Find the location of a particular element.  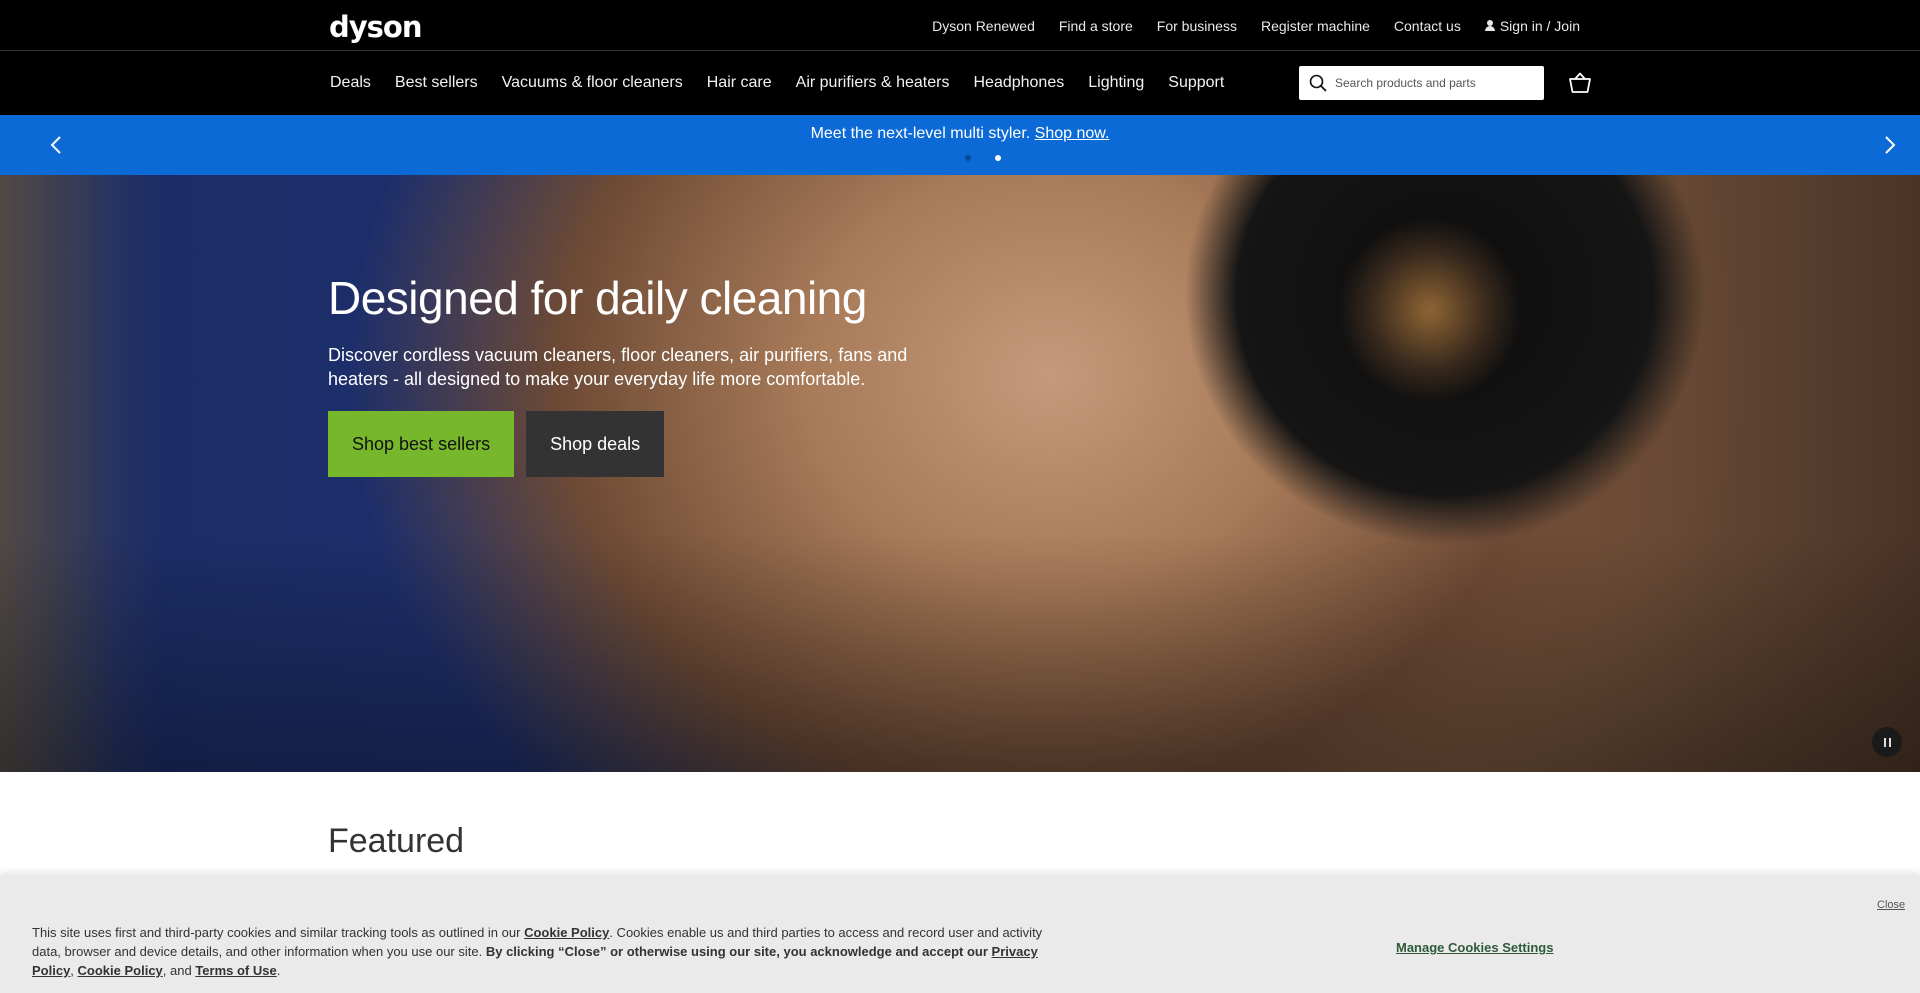

search-input is located at coordinates (1435, 83).